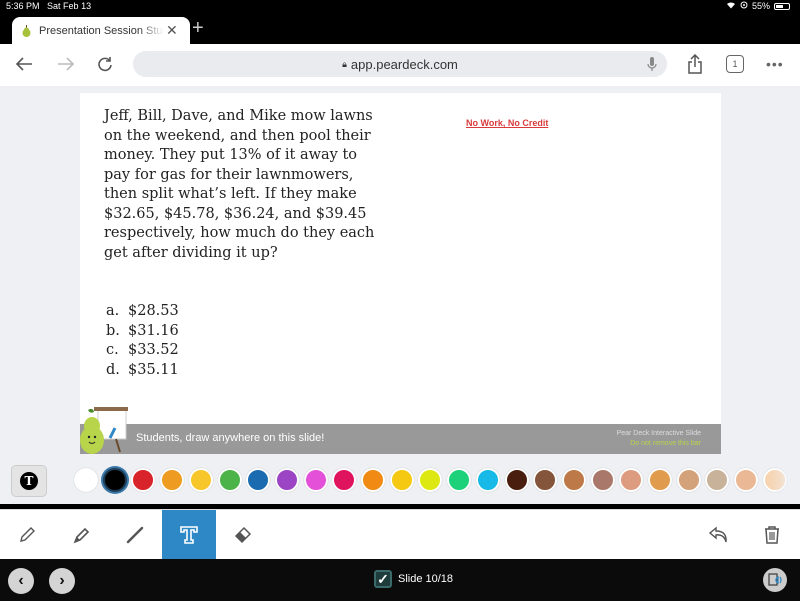 Image resolution: width=800 pixels, height=601 pixels. Describe the element at coordinates (400, 534) in the screenshot. I see `drawing-toolbar` at that location.